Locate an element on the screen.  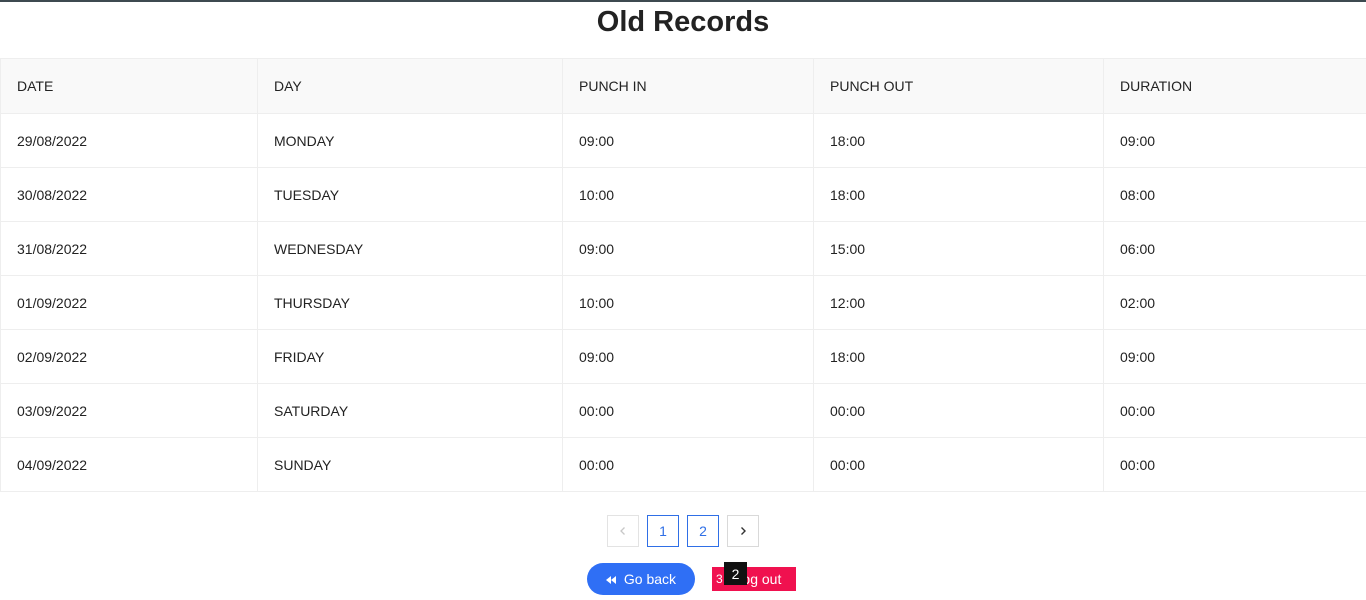
cell-date: 01/09/2022 is located at coordinates (129, 302).